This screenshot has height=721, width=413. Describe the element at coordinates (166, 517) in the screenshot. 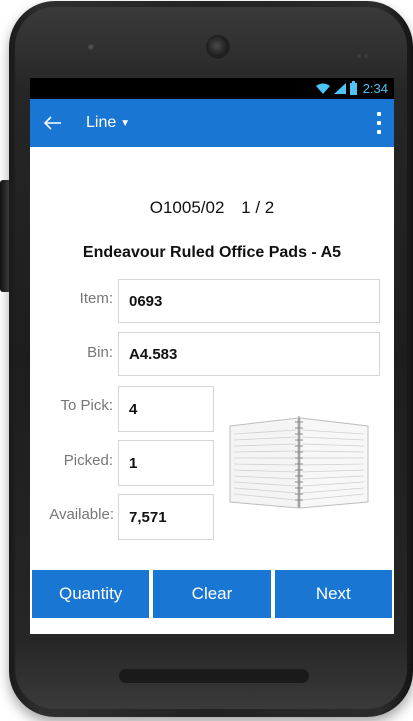

I see `available-field: 7,571` at that location.